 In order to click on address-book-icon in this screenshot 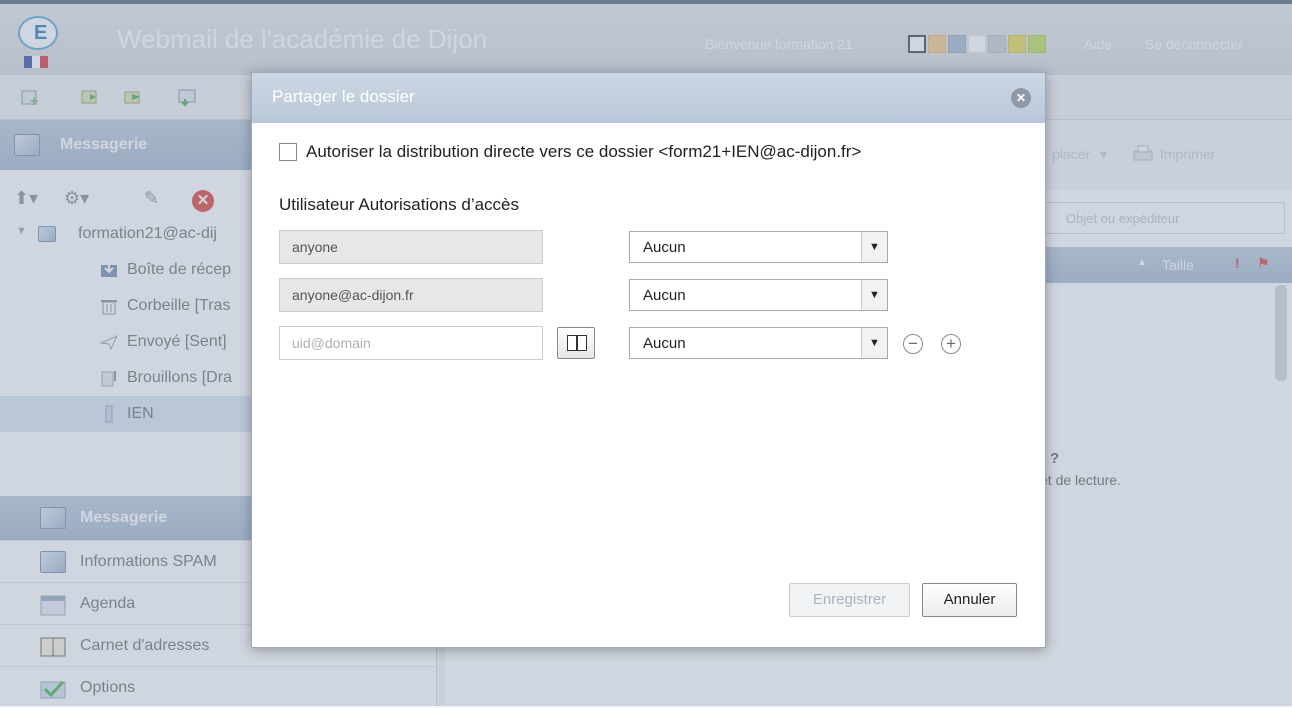, I will do `click(577, 343)`.